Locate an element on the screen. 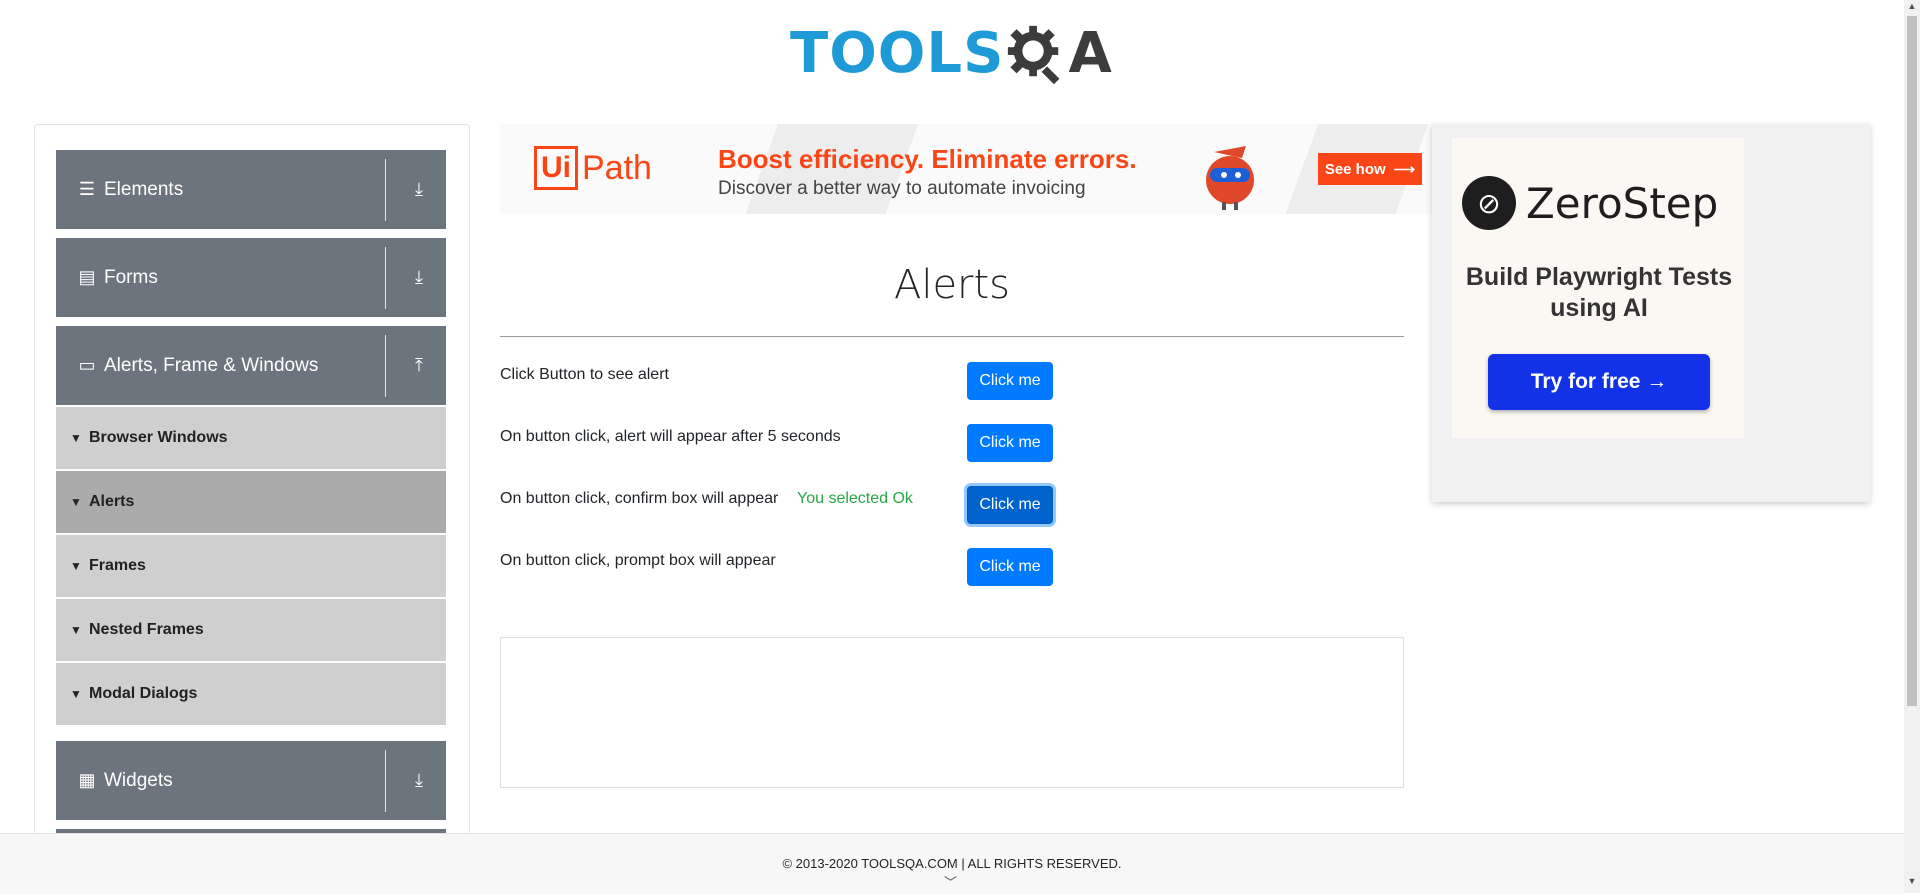 Image resolution: width=1920 pixels, height=894 pixels. see-how-label: See how is located at coordinates (1355, 169).